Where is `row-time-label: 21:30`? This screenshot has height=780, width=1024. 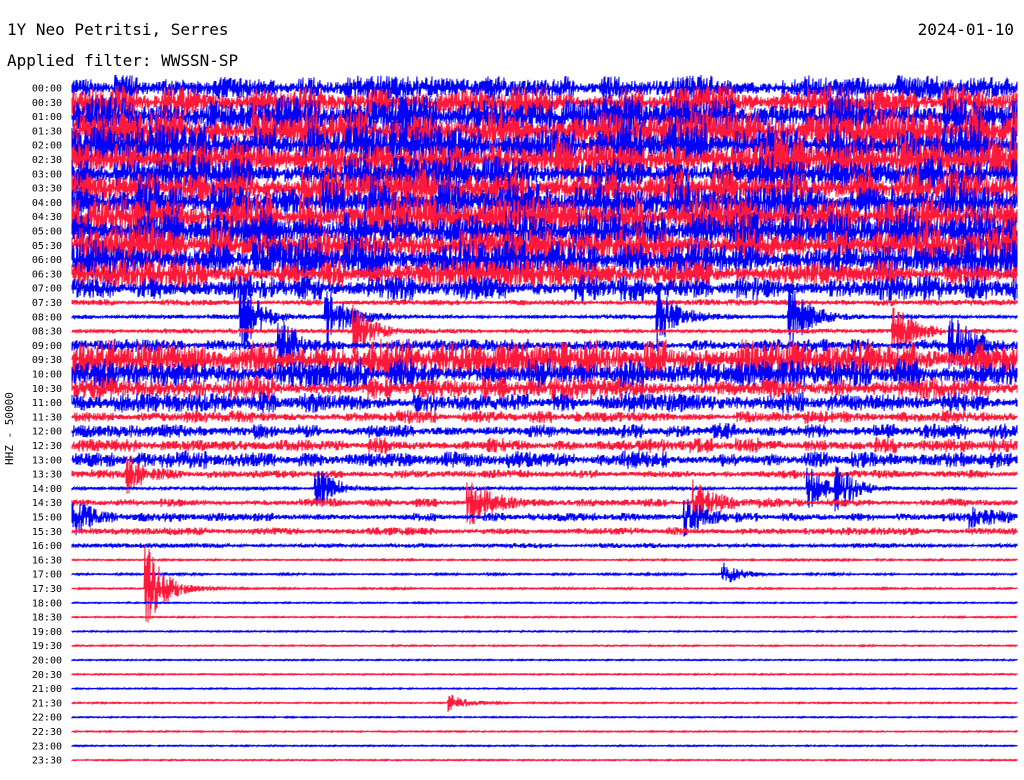 row-time-label: 21:30 is located at coordinates (47, 703).